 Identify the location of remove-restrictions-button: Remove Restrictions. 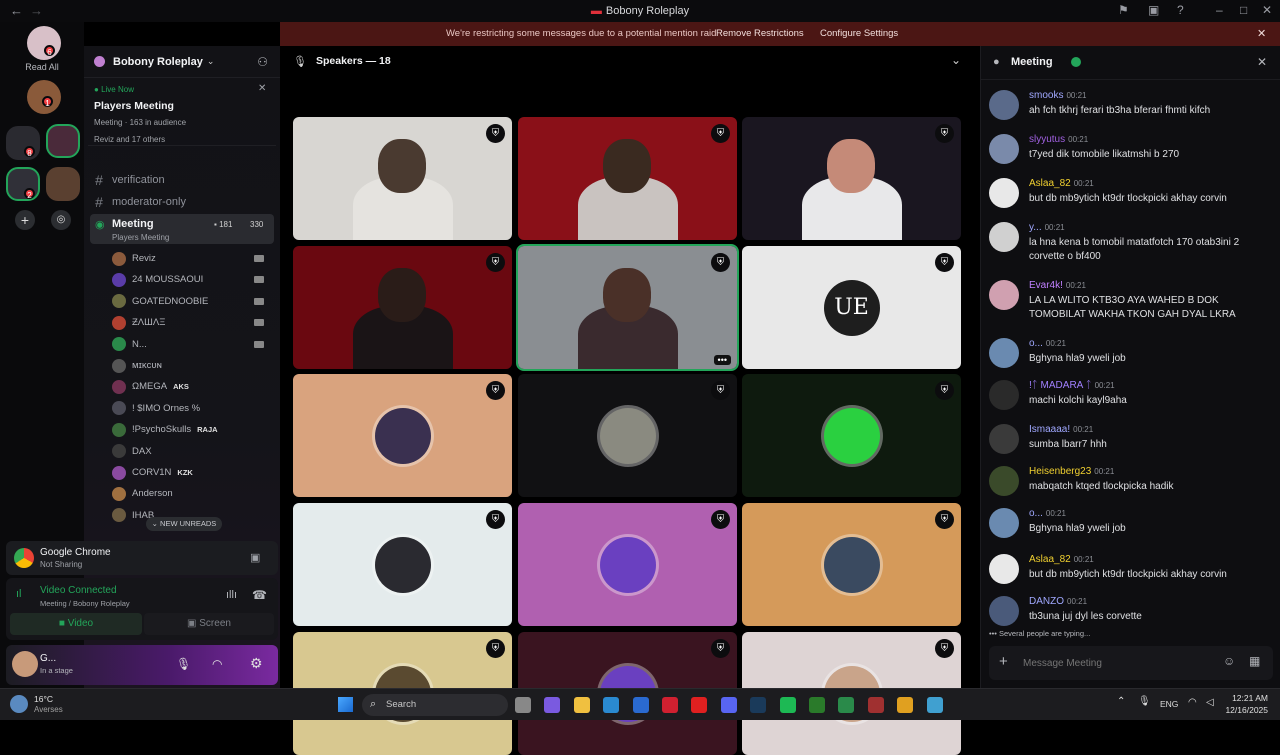
(760, 33).